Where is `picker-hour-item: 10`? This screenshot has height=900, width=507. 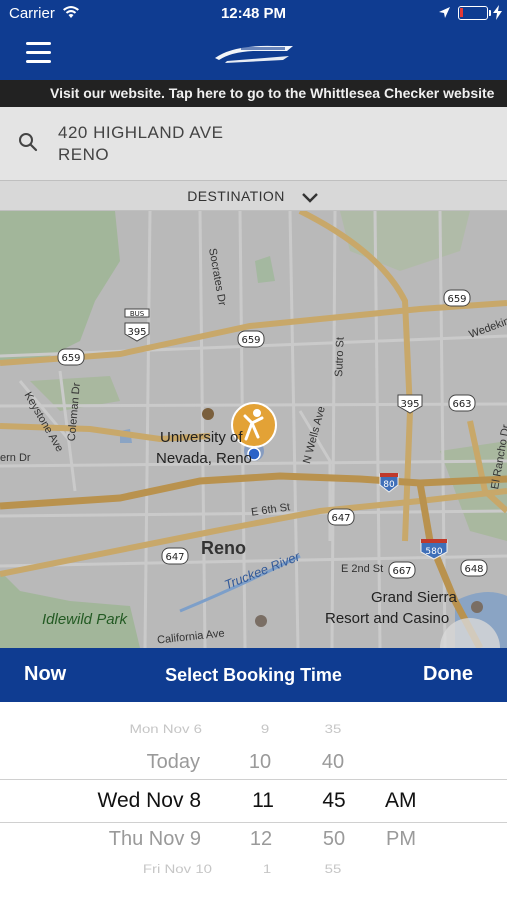 picker-hour-item: 10 is located at coordinates (260, 762).